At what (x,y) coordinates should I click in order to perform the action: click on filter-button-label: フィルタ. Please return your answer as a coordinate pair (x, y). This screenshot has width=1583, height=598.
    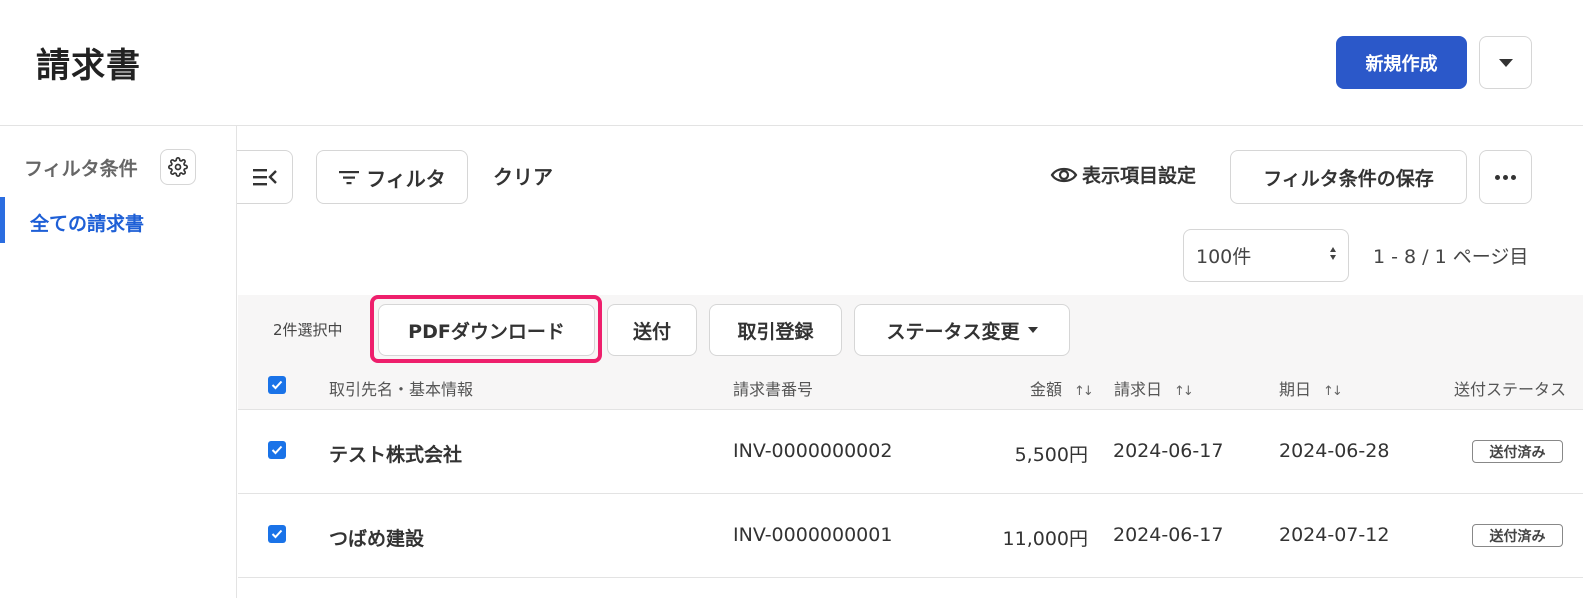
    Looking at the image, I should click on (406, 178).